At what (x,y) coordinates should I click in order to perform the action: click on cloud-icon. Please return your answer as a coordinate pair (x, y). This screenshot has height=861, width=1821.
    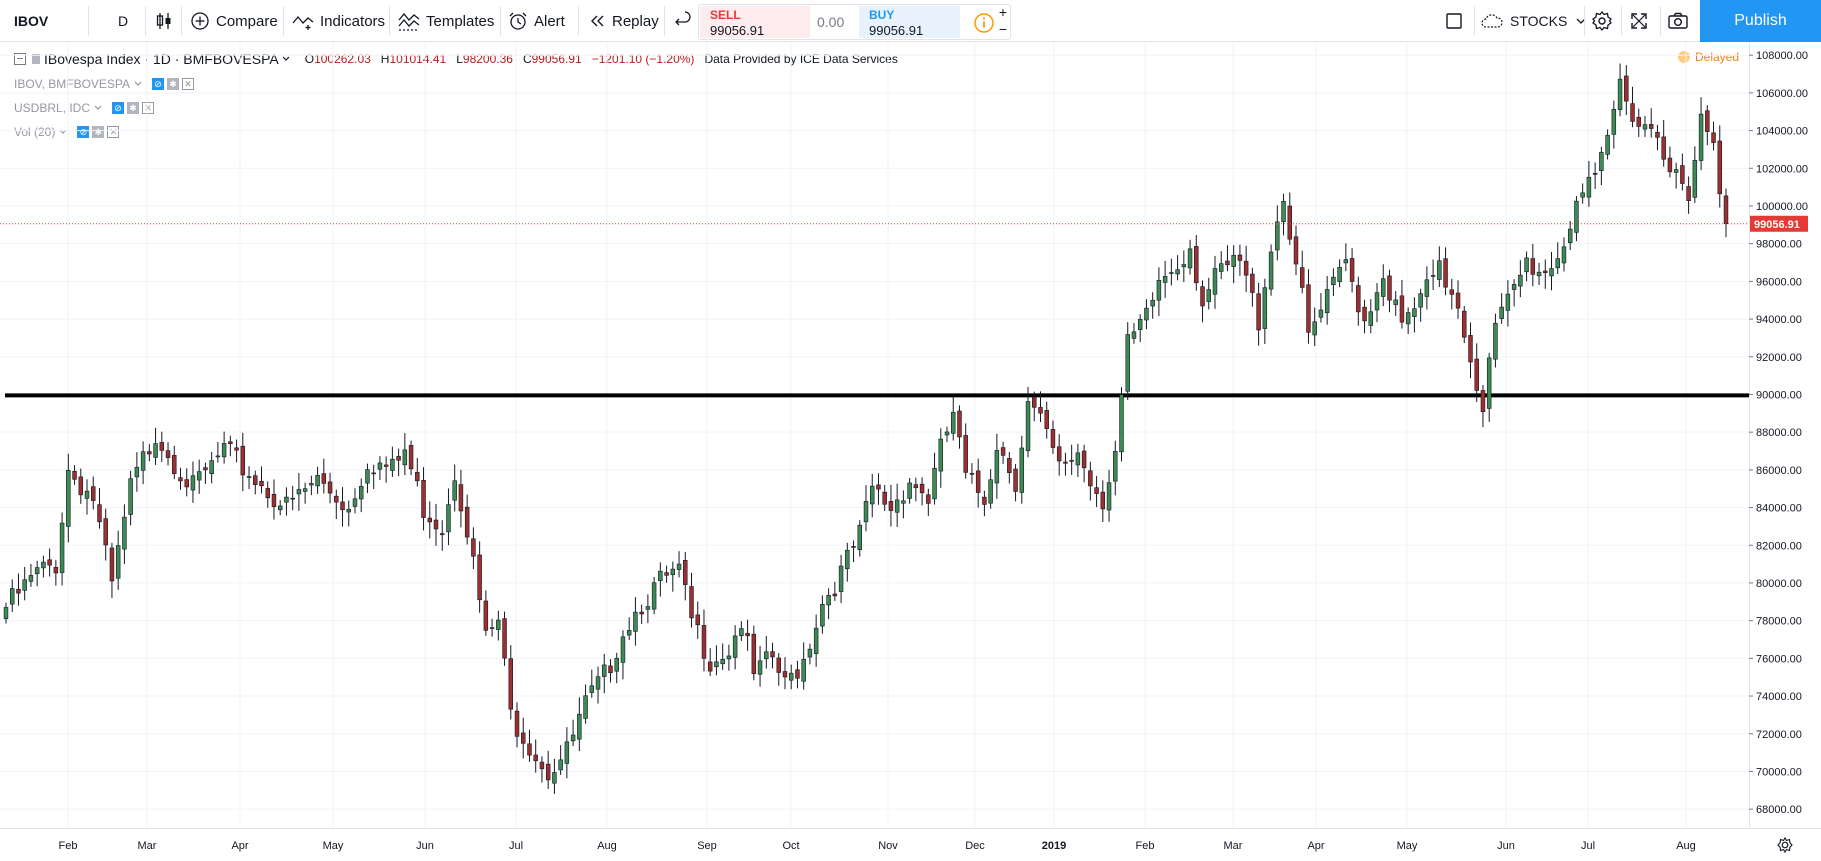
    Looking at the image, I should click on (1492, 21).